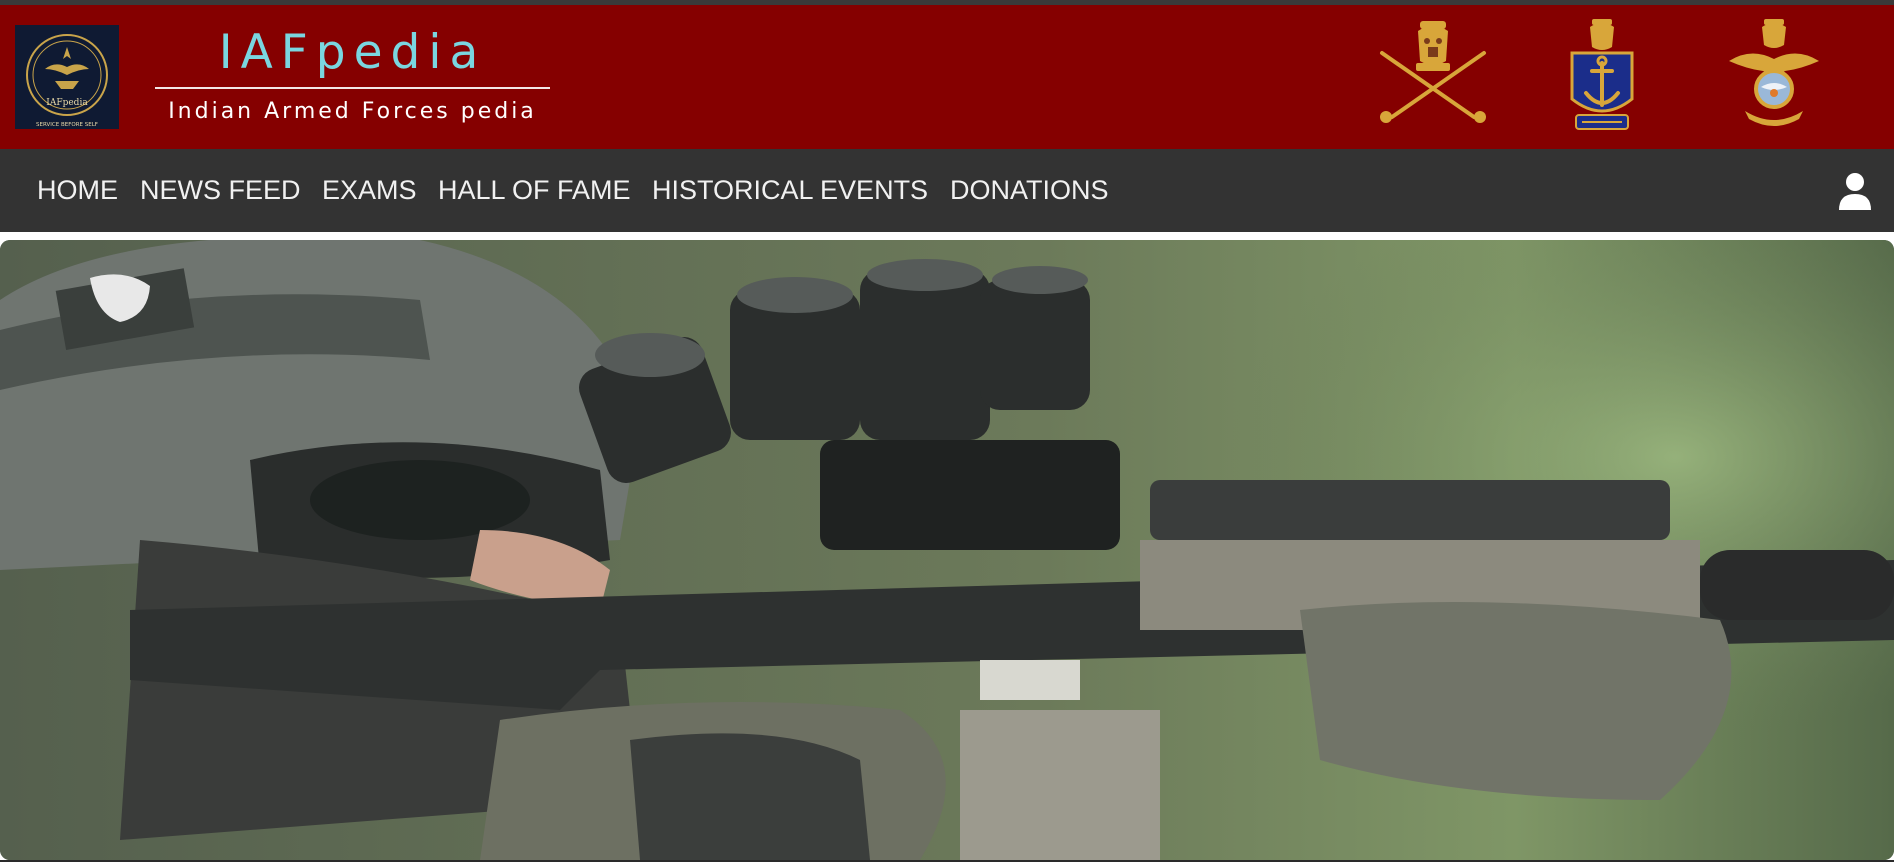 This screenshot has height=862, width=1894. I want to click on title-divider, so click(352, 88).